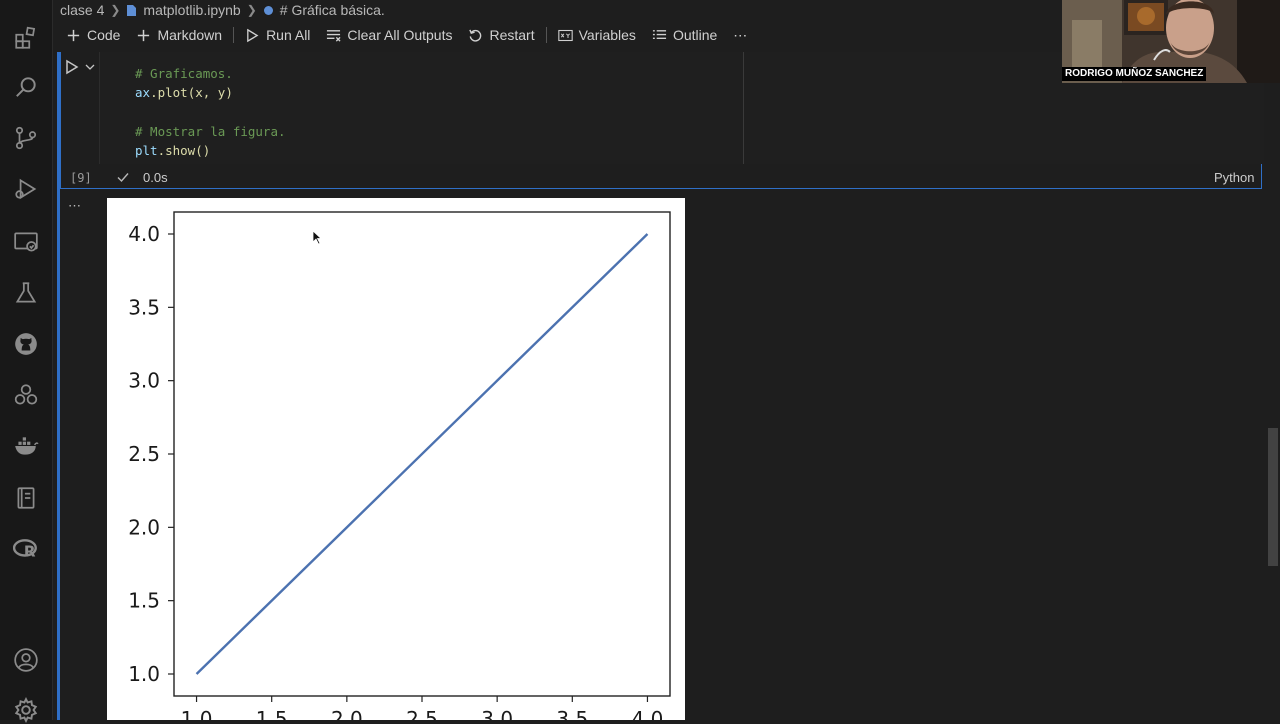 The height and width of the screenshot is (724, 1280). Describe the element at coordinates (90, 67) in the screenshot. I see `chevron-down-icon` at that location.